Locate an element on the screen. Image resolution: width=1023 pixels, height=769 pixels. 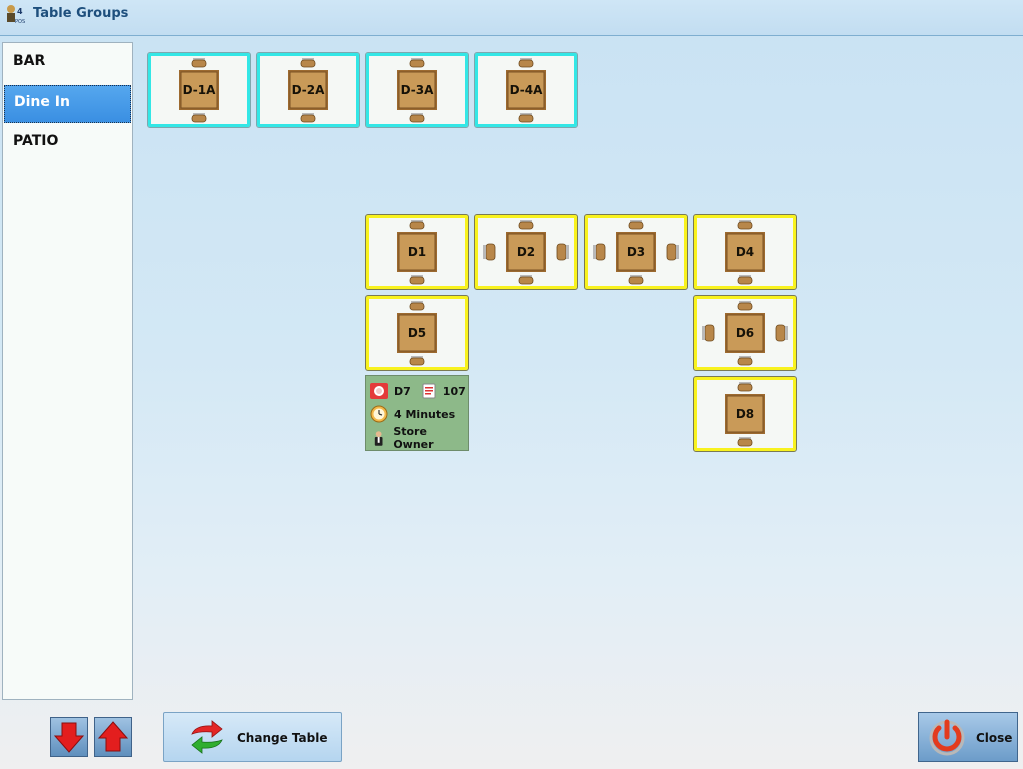
table-d5: D5 is located at coordinates (417, 333).